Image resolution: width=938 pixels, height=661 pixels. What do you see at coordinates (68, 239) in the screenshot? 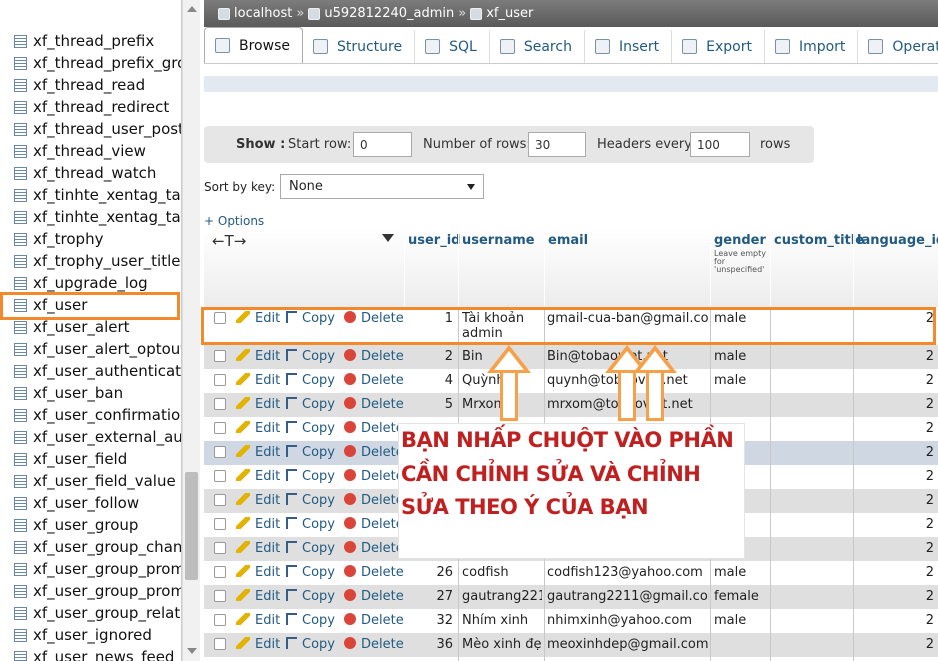
I see `sidebar-item-label: xf_trophy` at bounding box center [68, 239].